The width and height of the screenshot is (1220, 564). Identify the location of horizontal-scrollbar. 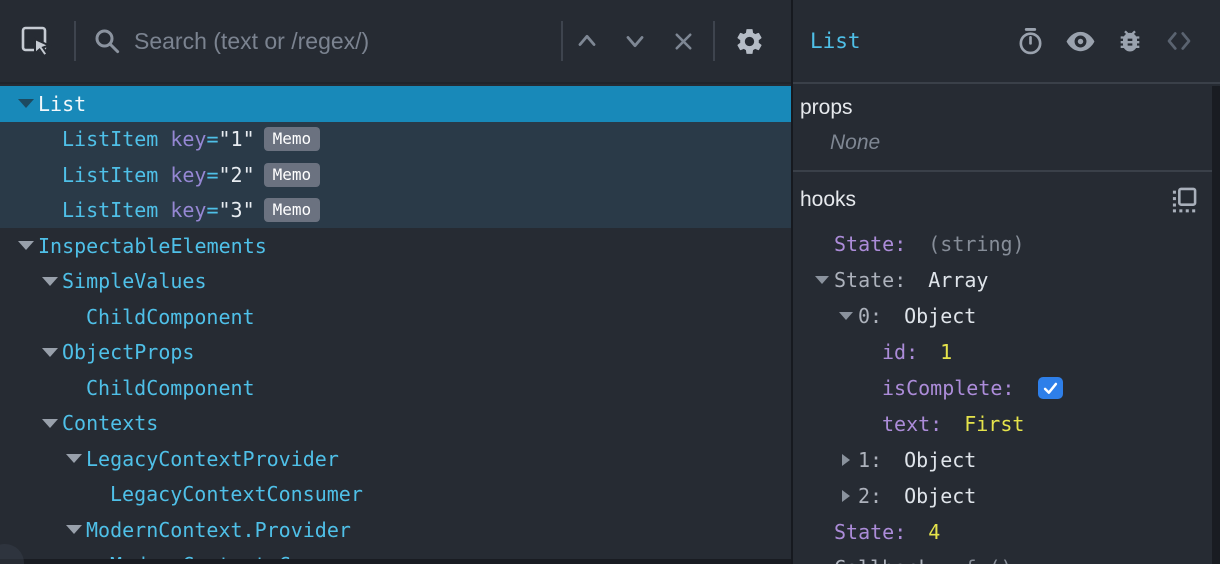
(395, 561).